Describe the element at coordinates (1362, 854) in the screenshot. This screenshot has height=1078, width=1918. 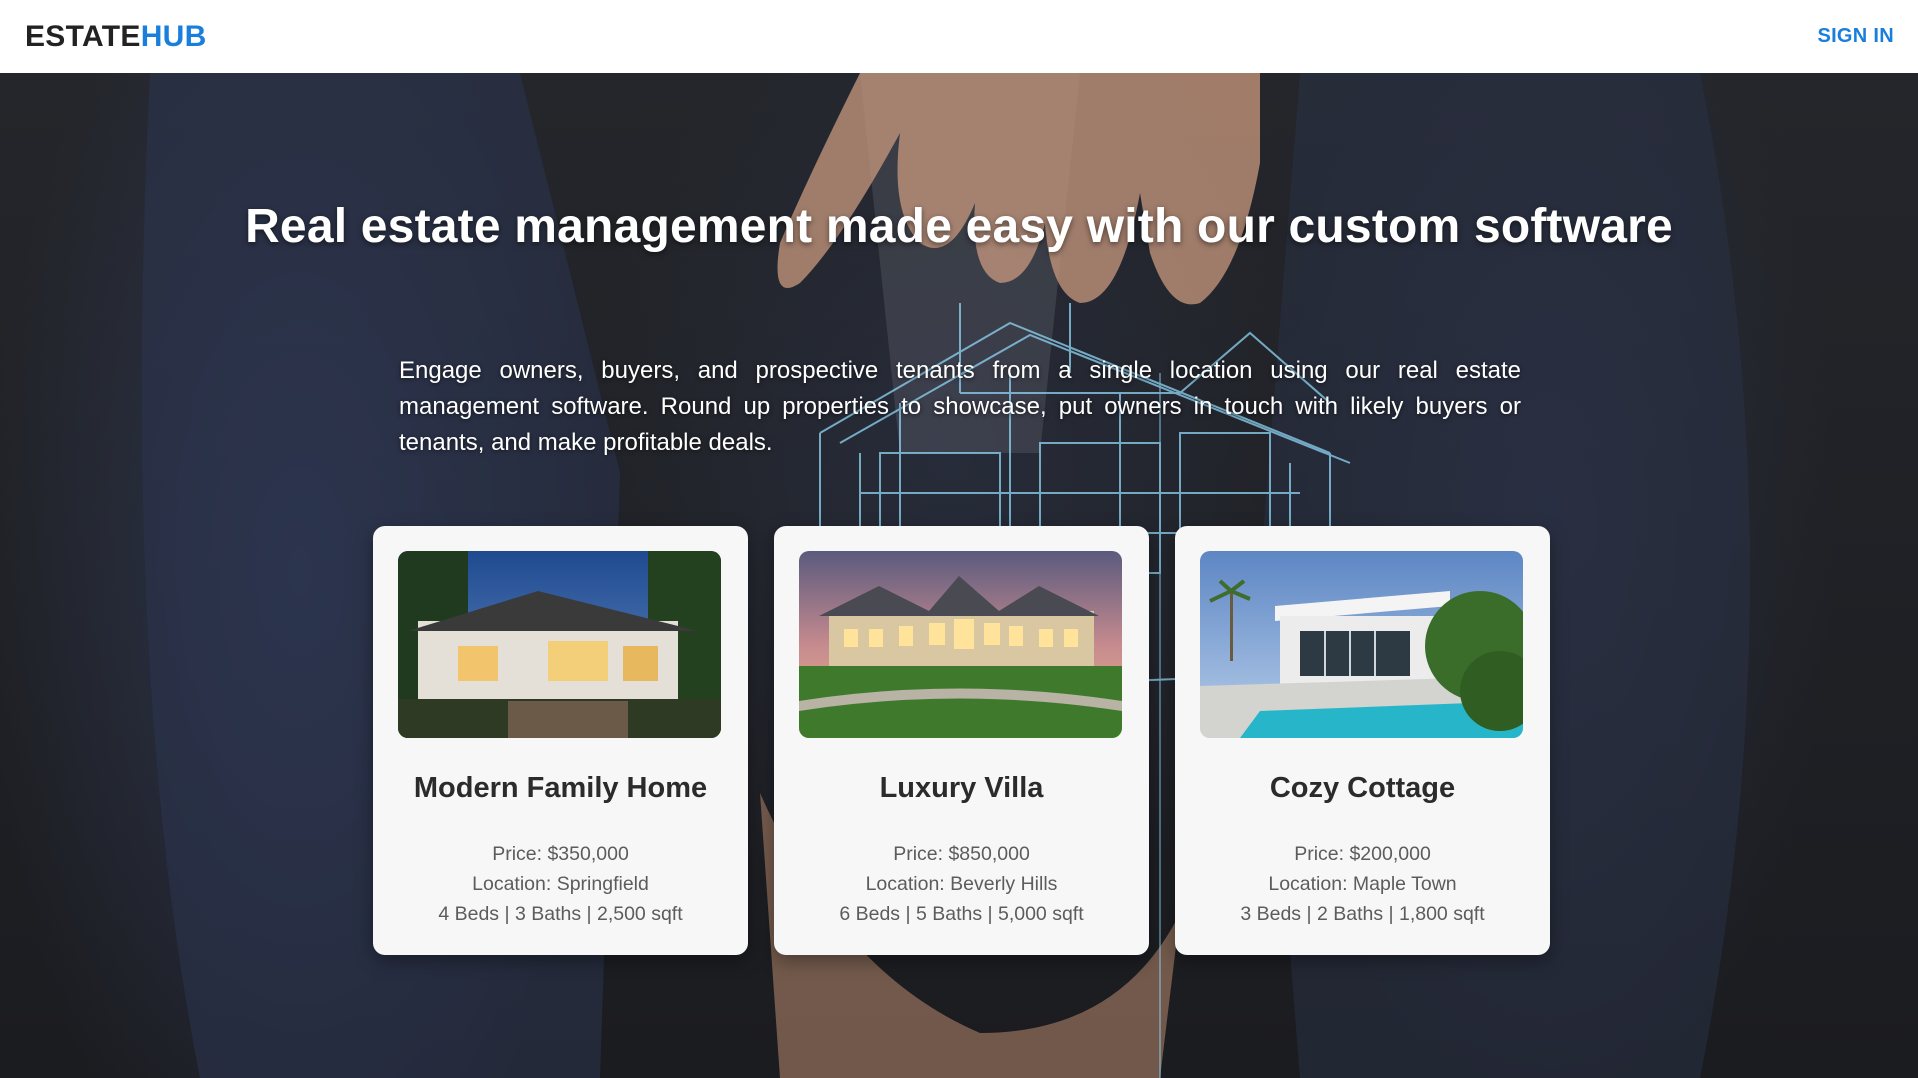
I see `property-price: Price: $200,000` at that location.